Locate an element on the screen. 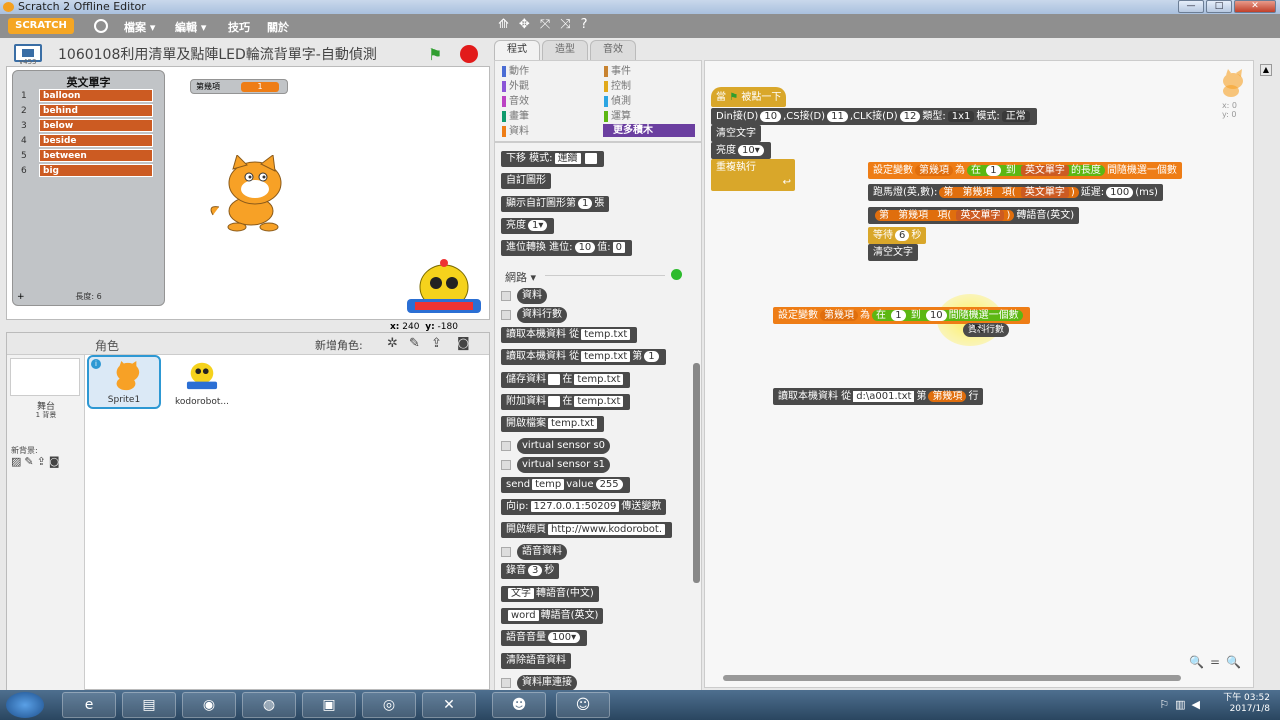  block-brightness: 亮度 1▾ is located at coordinates (528, 226).